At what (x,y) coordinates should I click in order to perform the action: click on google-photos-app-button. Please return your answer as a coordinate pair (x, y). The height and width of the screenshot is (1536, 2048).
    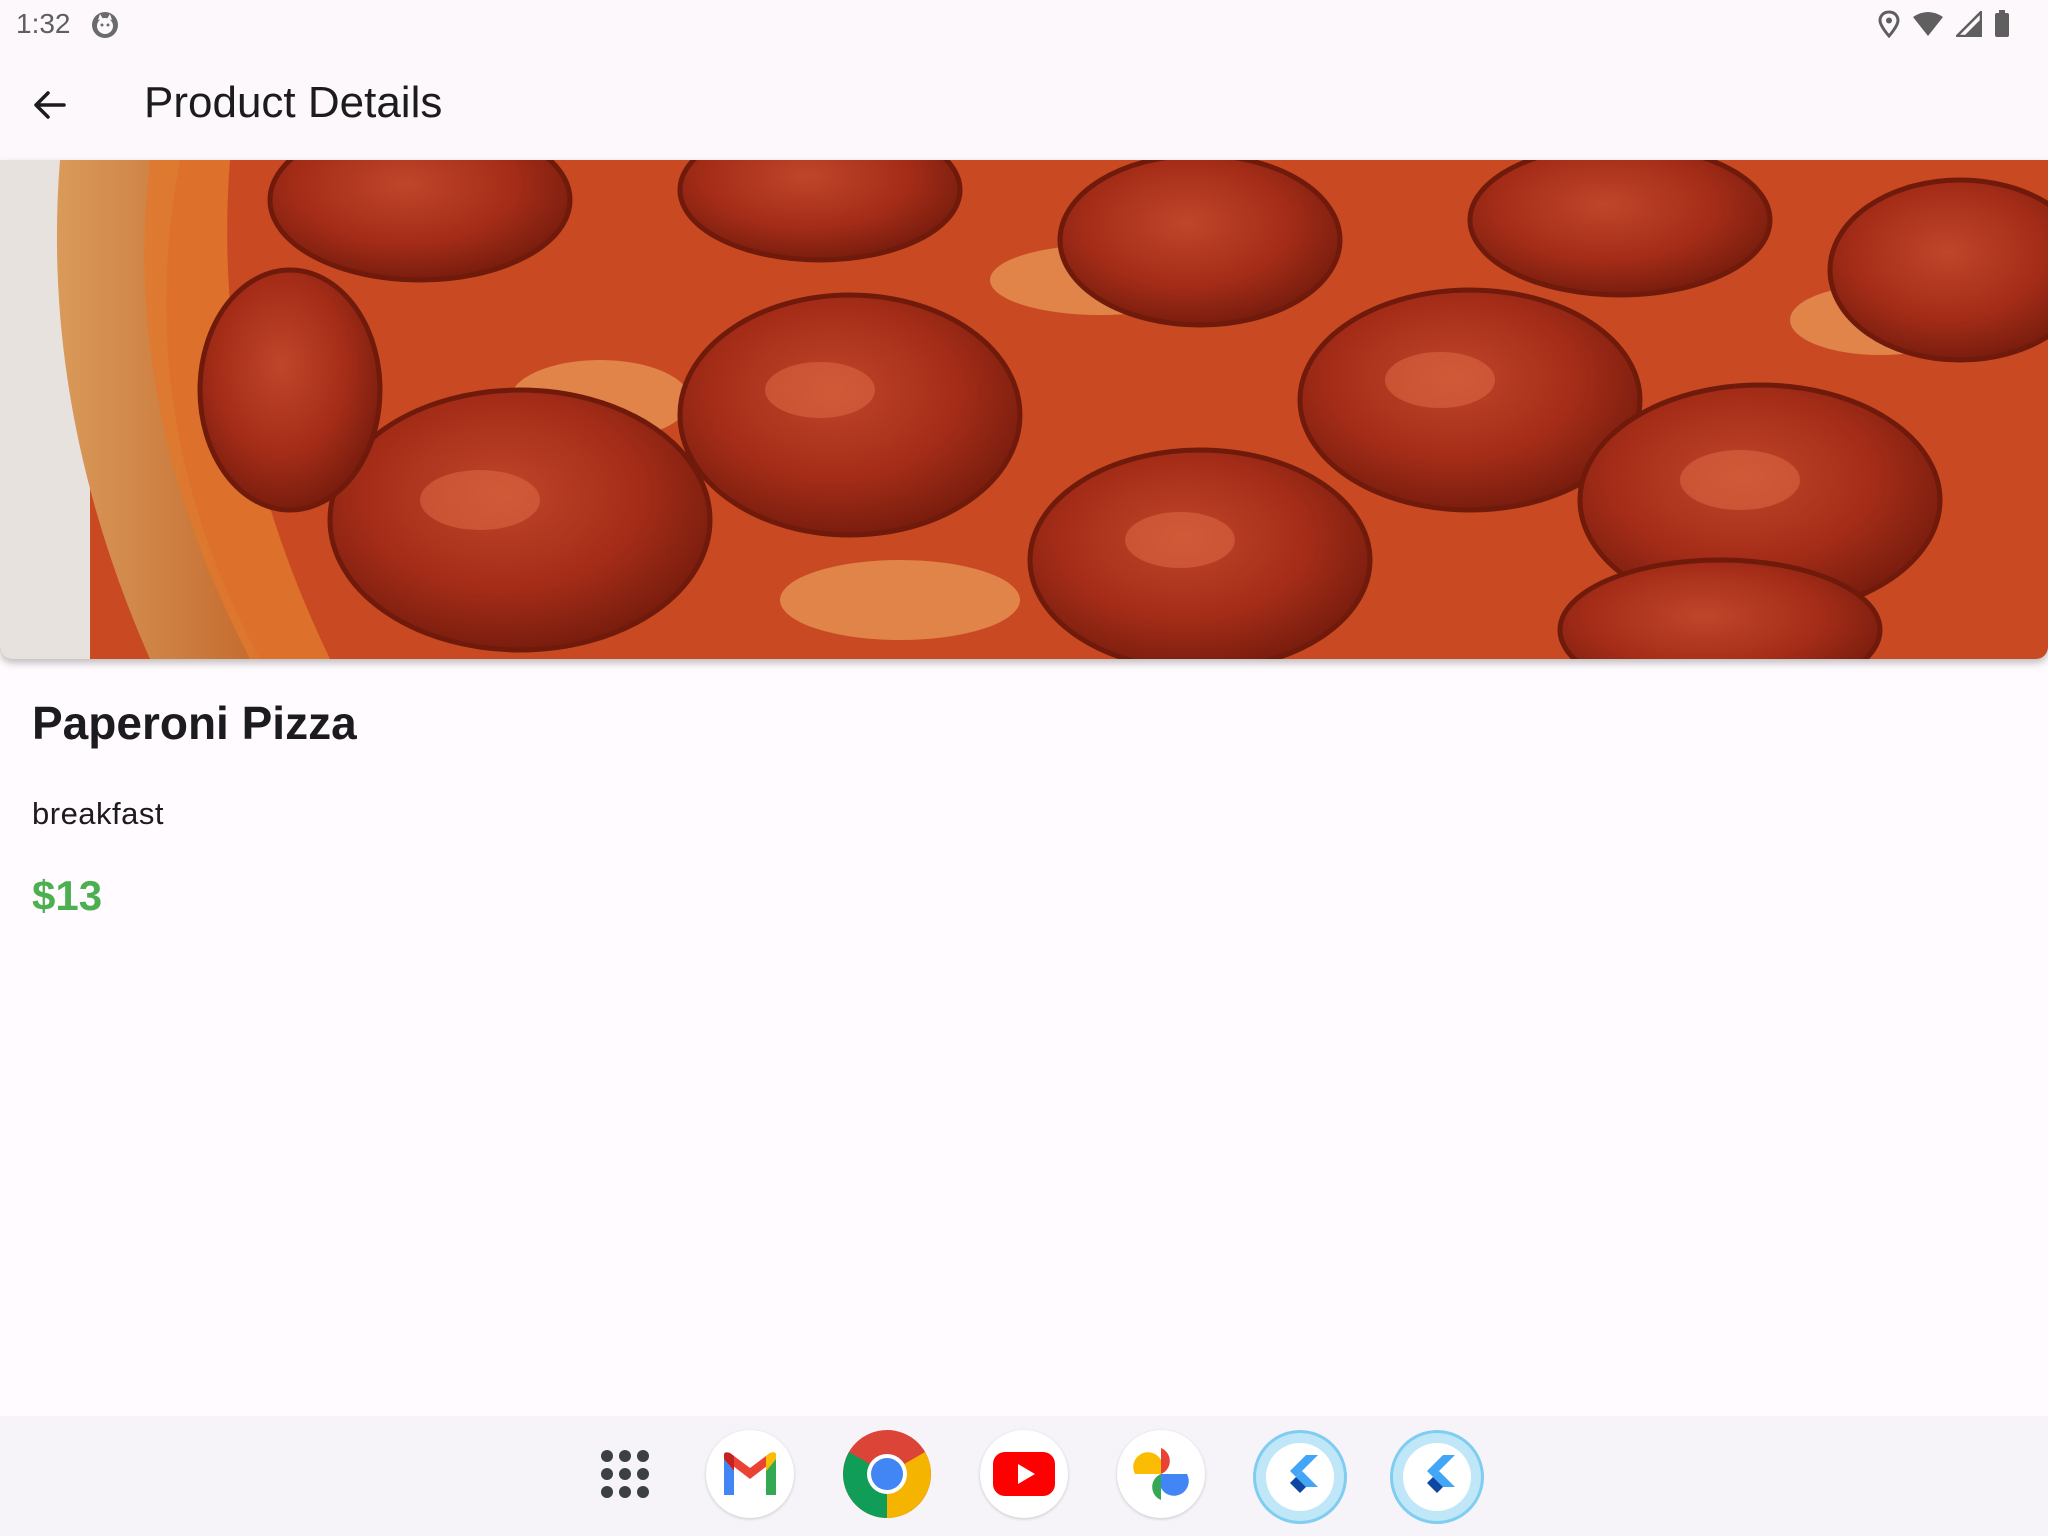
    Looking at the image, I should click on (1161, 1474).